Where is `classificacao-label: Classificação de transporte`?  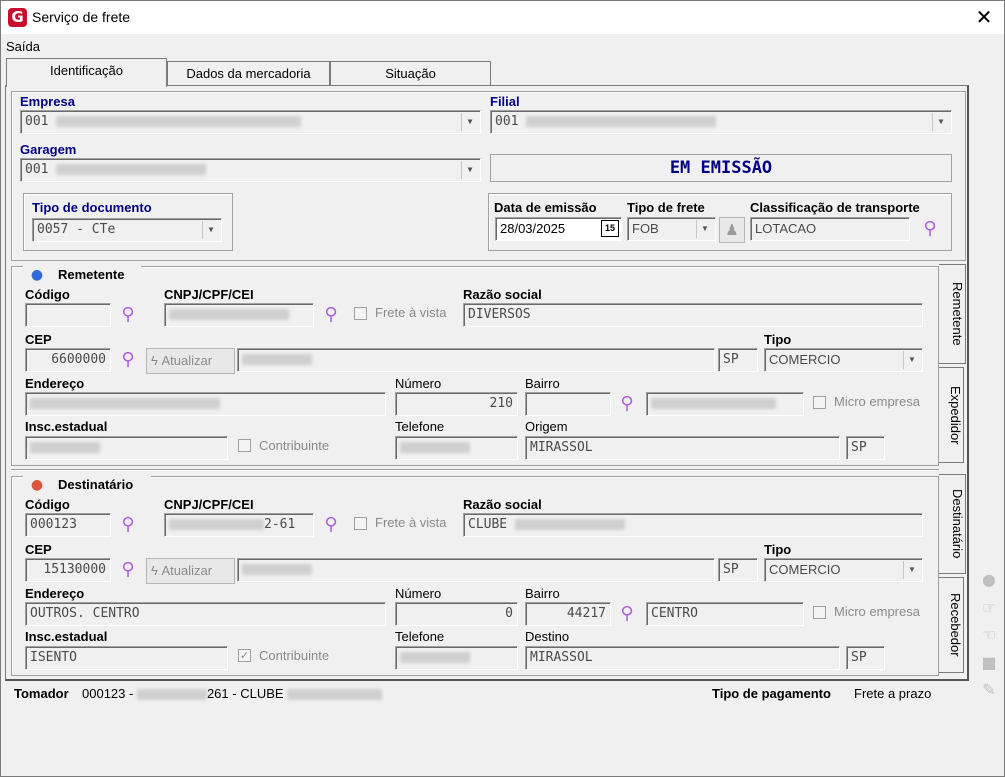
classificacao-label: Classificação de transporte is located at coordinates (835, 207).